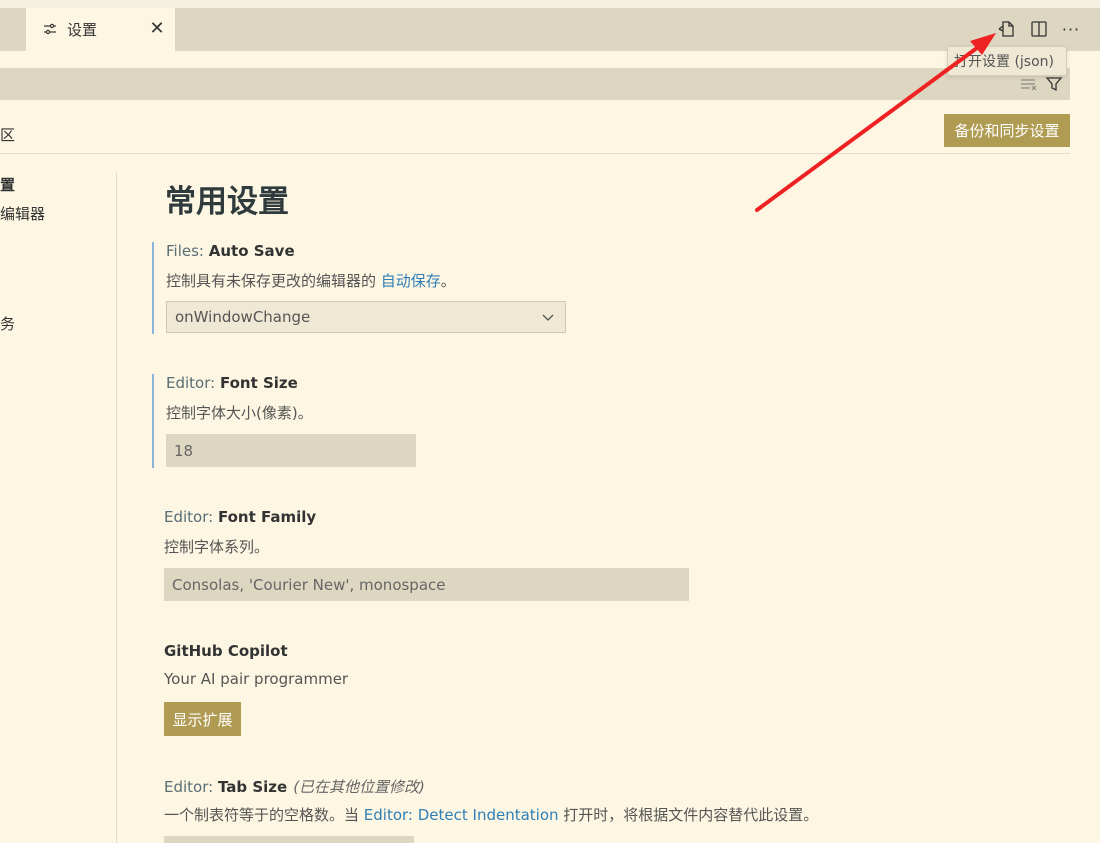 The width and height of the screenshot is (1100, 843). Describe the element at coordinates (1071, 29) in the screenshot. I see `more-actions-icon: ···` at that location.